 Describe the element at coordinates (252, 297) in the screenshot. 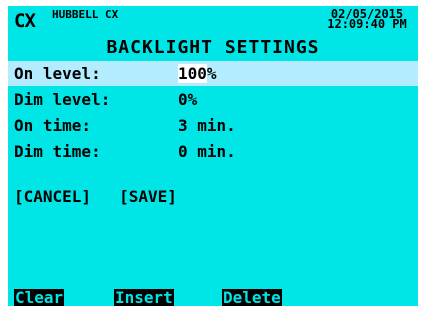

I see `delete-softkey: Delete` at that location.